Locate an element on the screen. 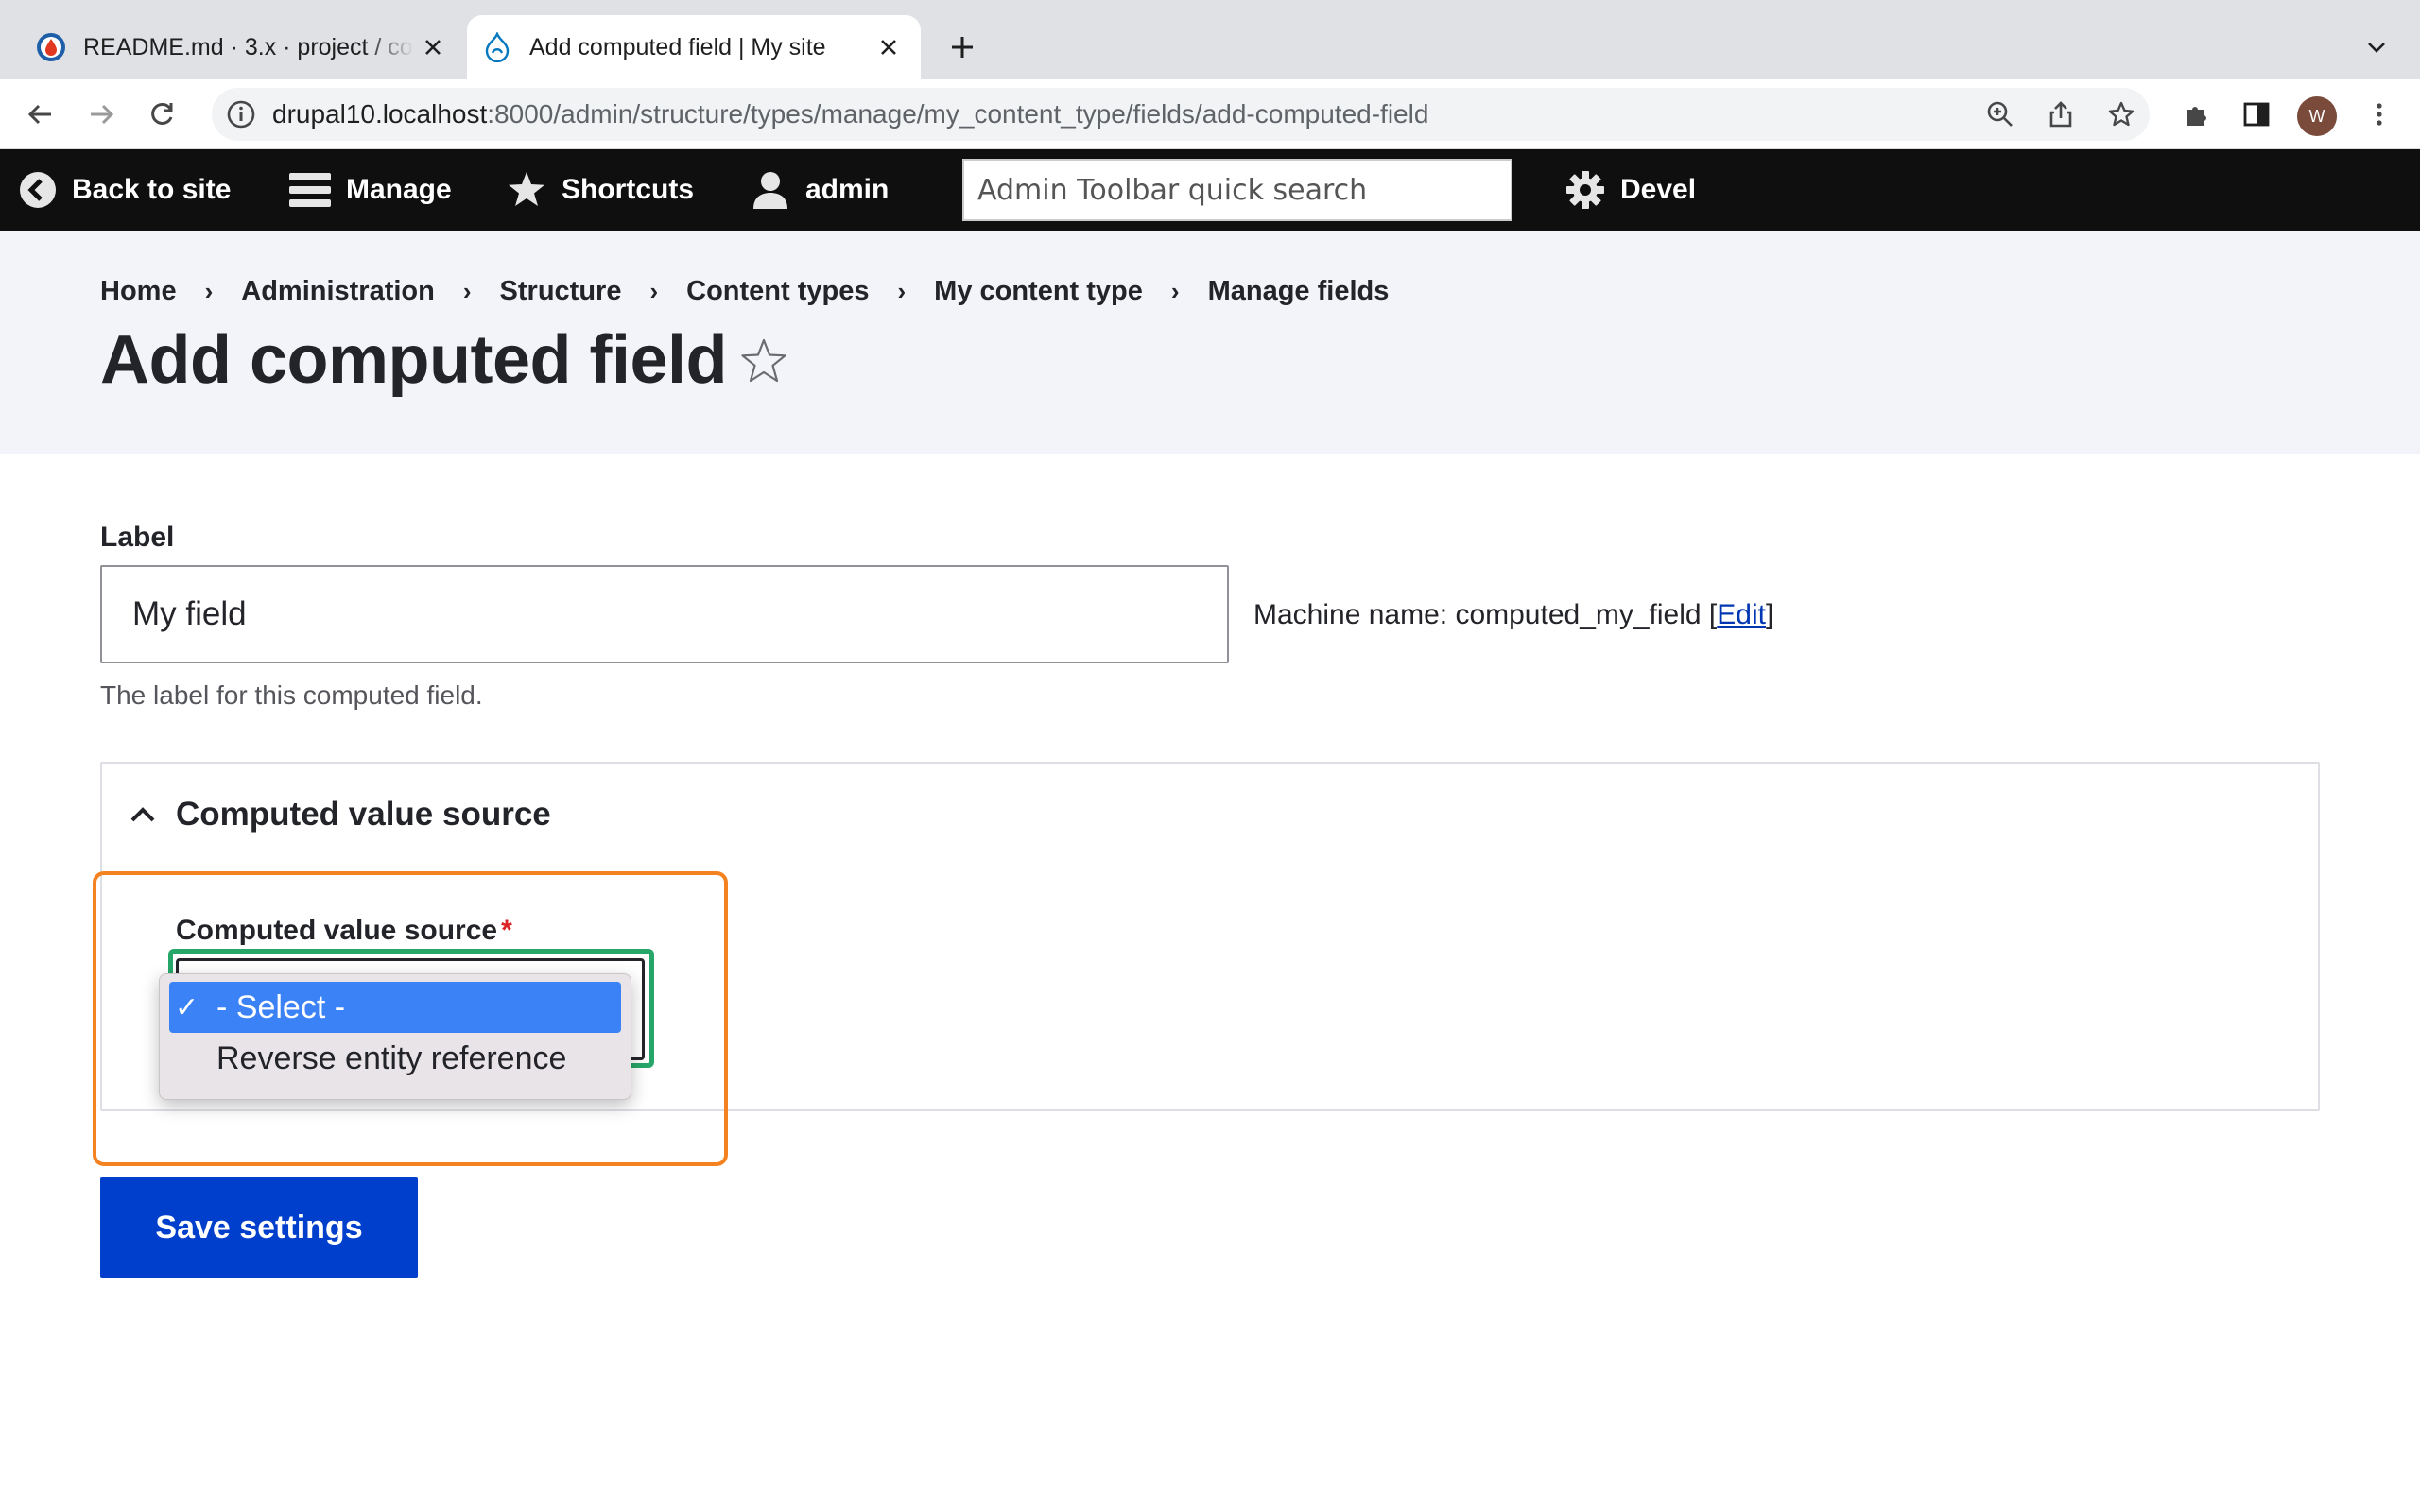  admin-quick-search-input is located at coordinates (1237, 190).